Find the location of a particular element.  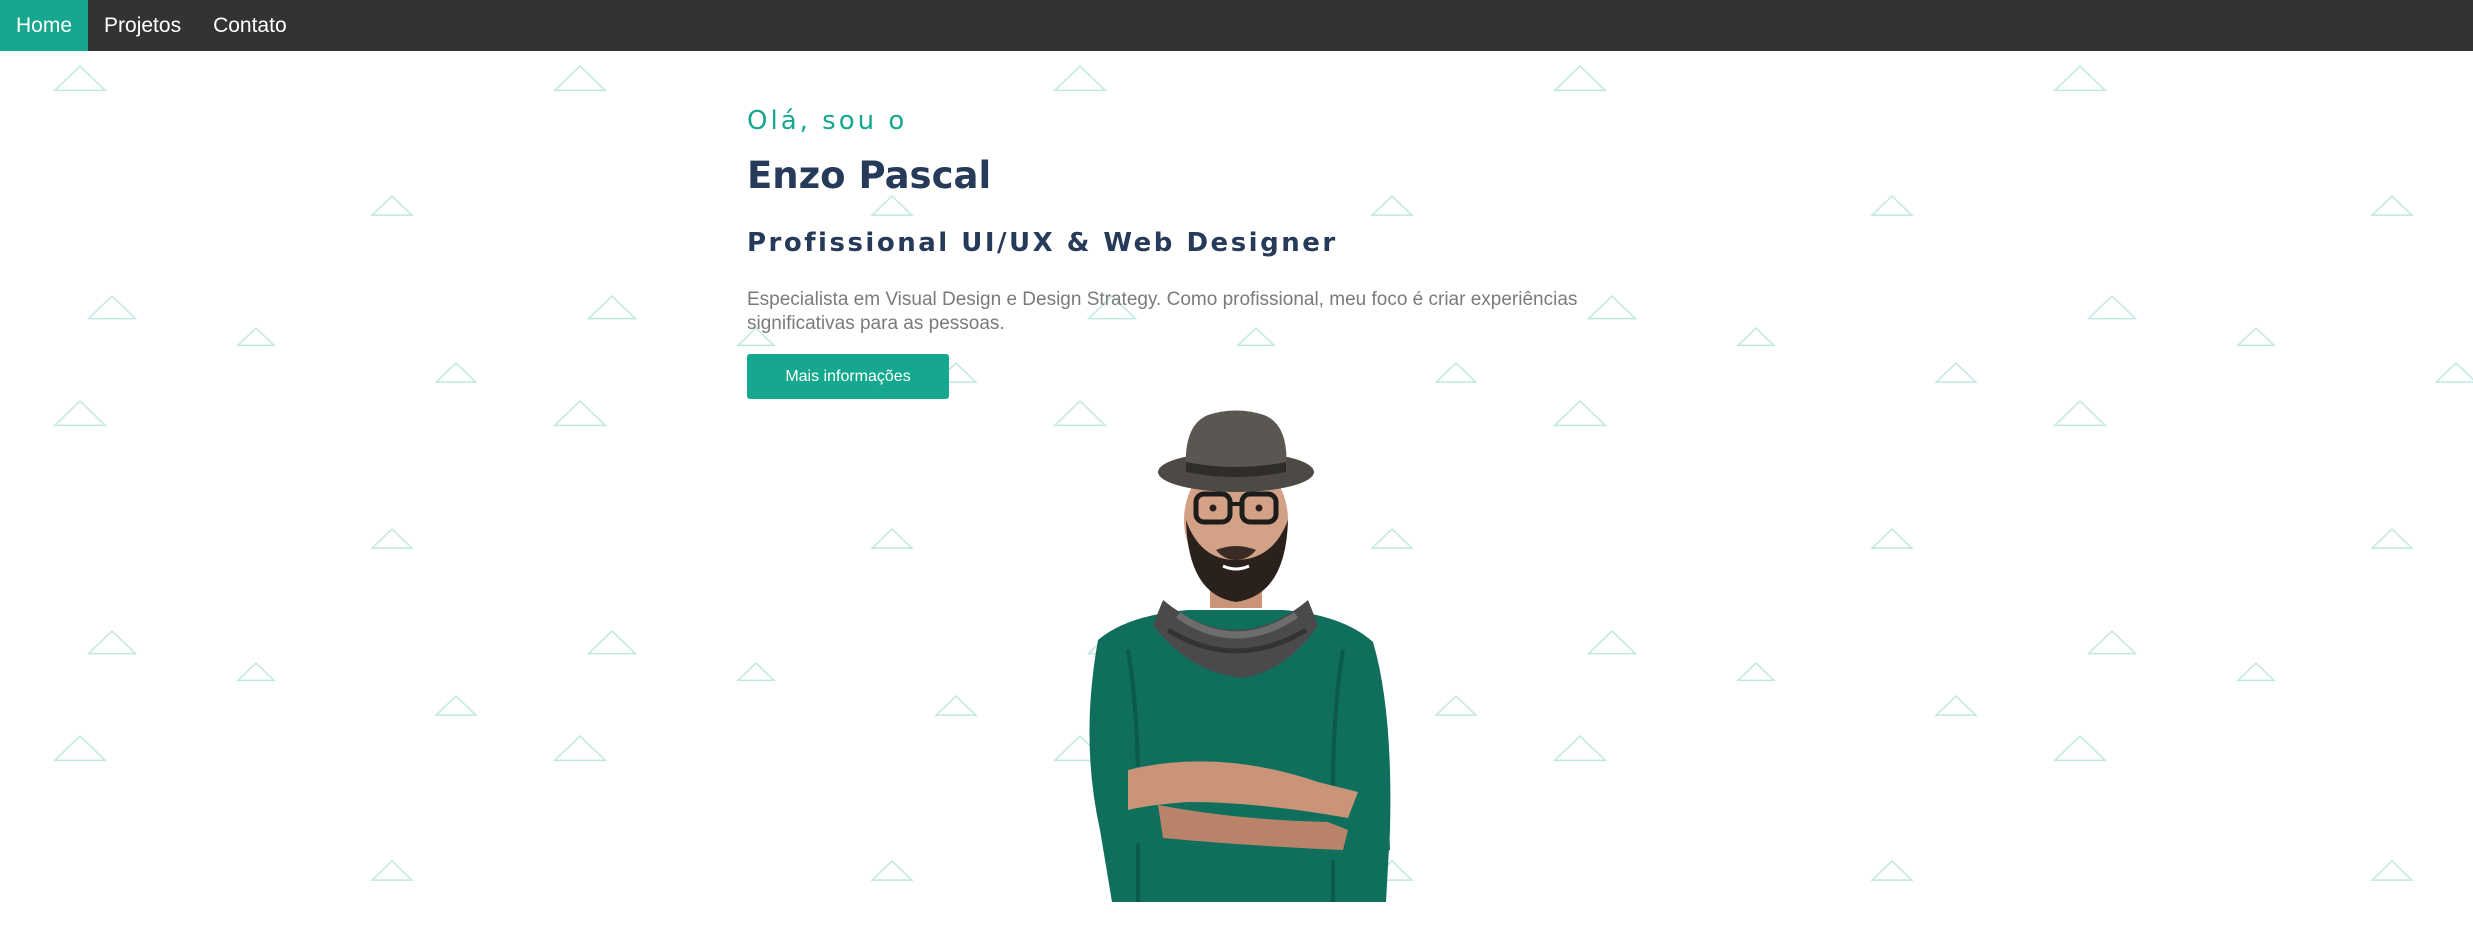

more-info-button: Mais informações is located at coordinates (848, 376).